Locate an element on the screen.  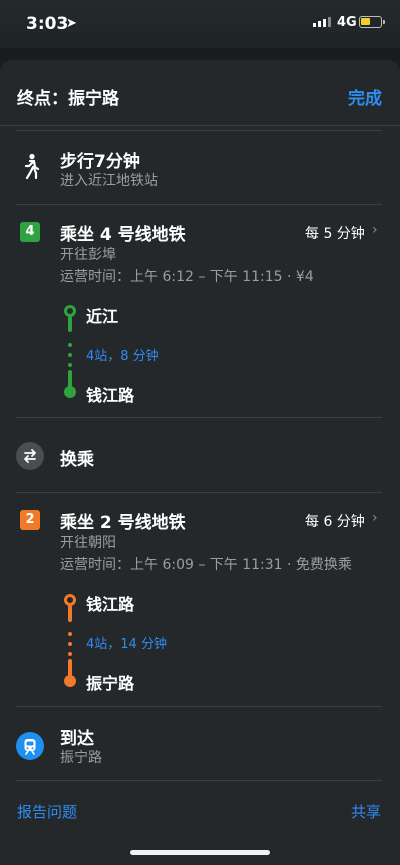
status-time: 3:03 is located at coordinates (47, 24).